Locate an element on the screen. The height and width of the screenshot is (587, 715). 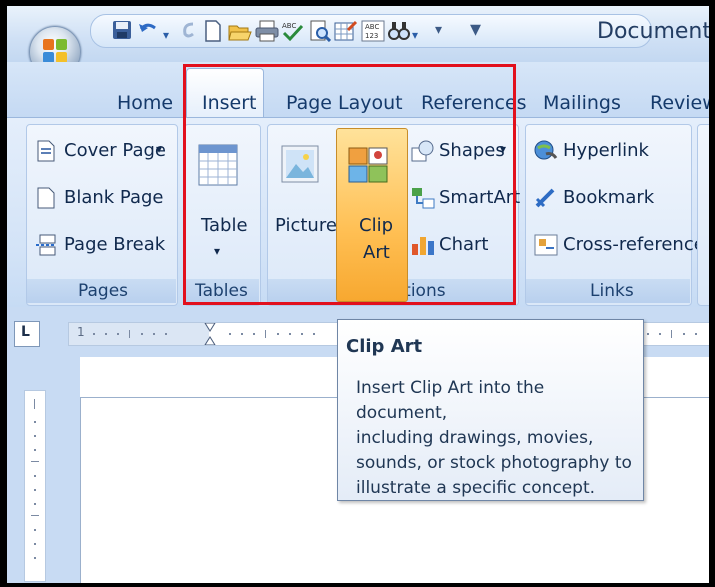
find-dropdown-icon: ▾ is located at coordinates (415, 35).